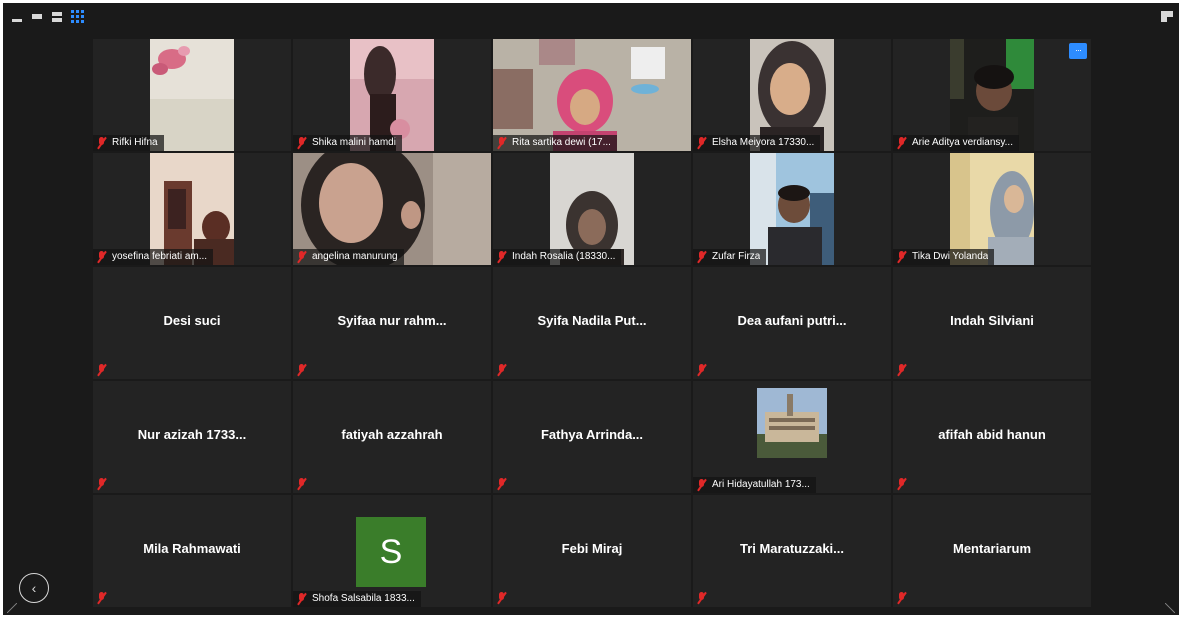  I want to click on participant-tile: fatiyah azzahrah, so click(392, 437).